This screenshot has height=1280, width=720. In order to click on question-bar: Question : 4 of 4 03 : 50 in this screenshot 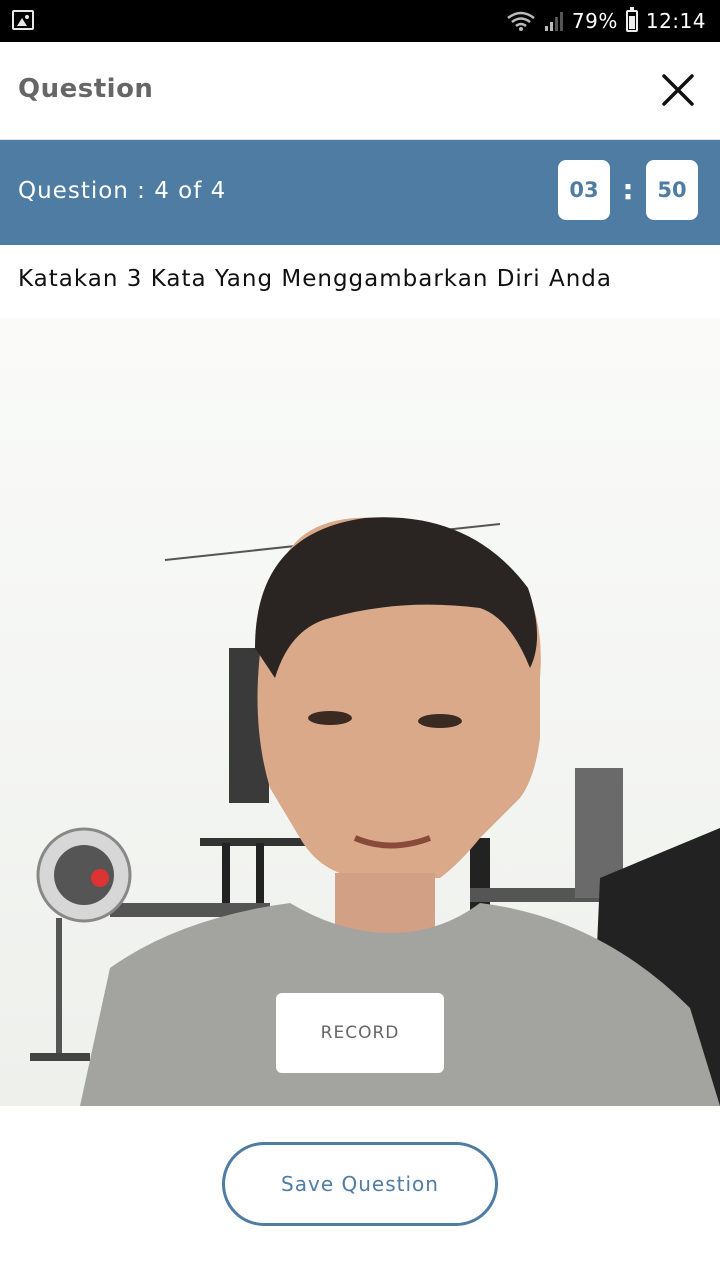, I will do `click(360, 192)`.